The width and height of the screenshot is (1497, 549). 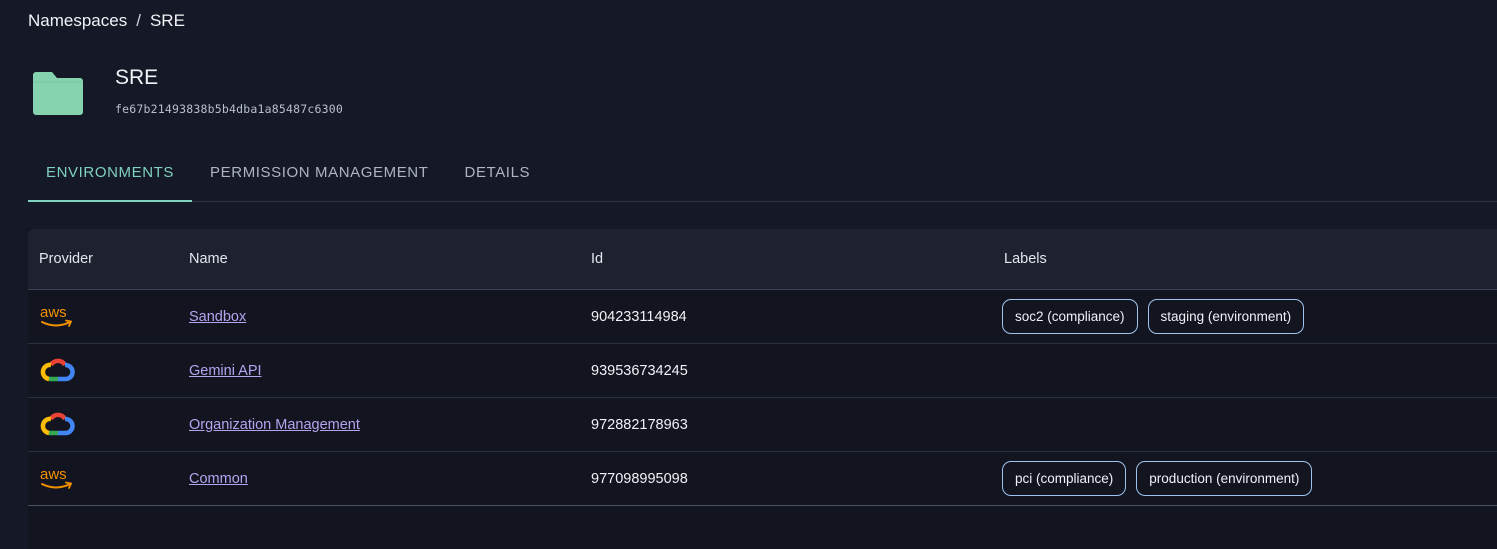 I want to click on environment-link: Gemini API, so click(x=225, y=371).